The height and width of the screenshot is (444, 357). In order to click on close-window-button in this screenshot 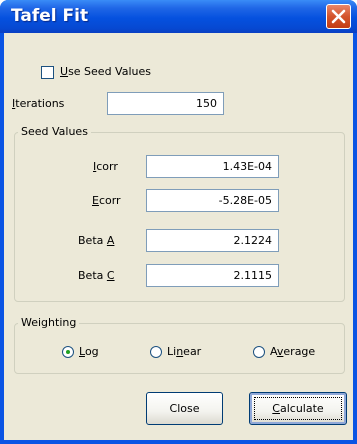, I will do `click(338, 16)`.